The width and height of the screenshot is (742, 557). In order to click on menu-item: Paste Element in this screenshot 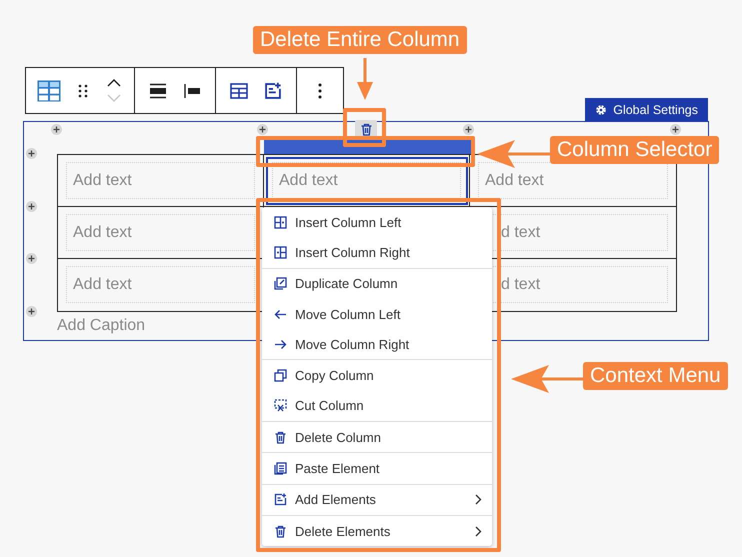, I will do `click(377, 468)`.